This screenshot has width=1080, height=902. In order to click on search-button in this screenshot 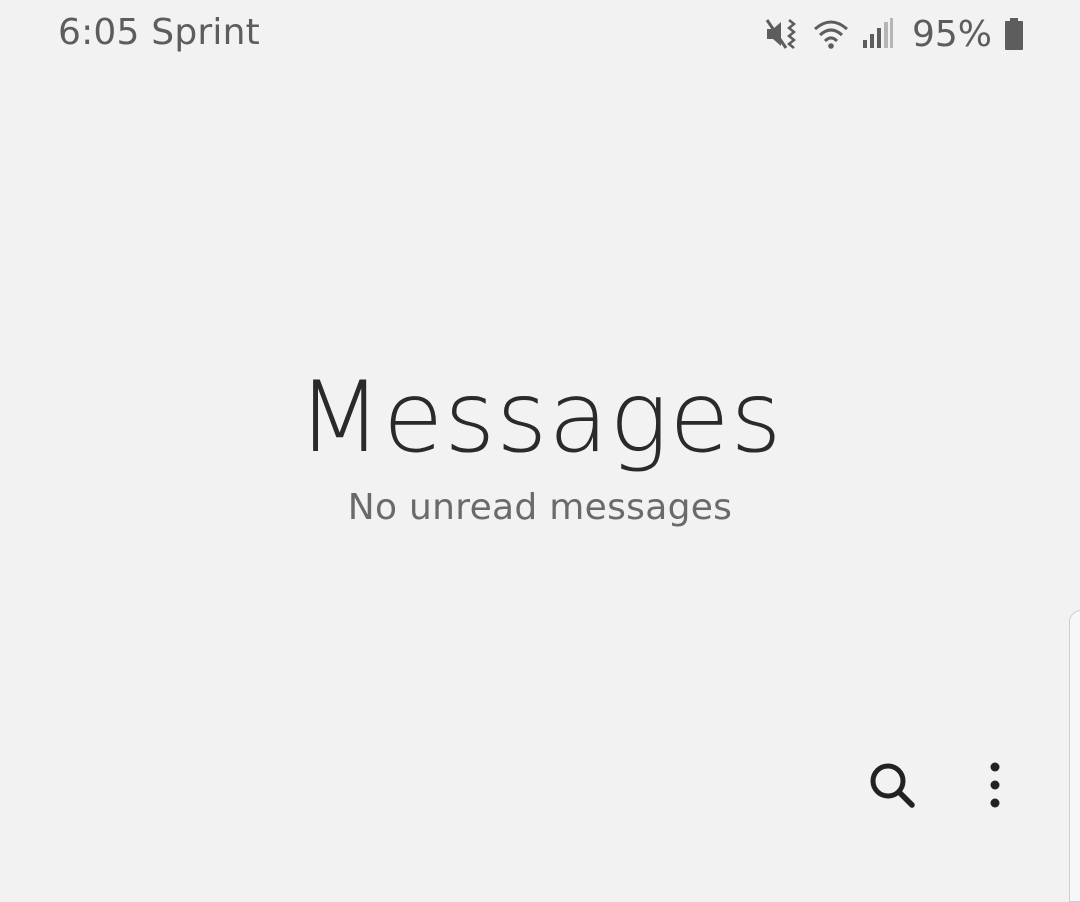, I will do `click(892, 787)`.